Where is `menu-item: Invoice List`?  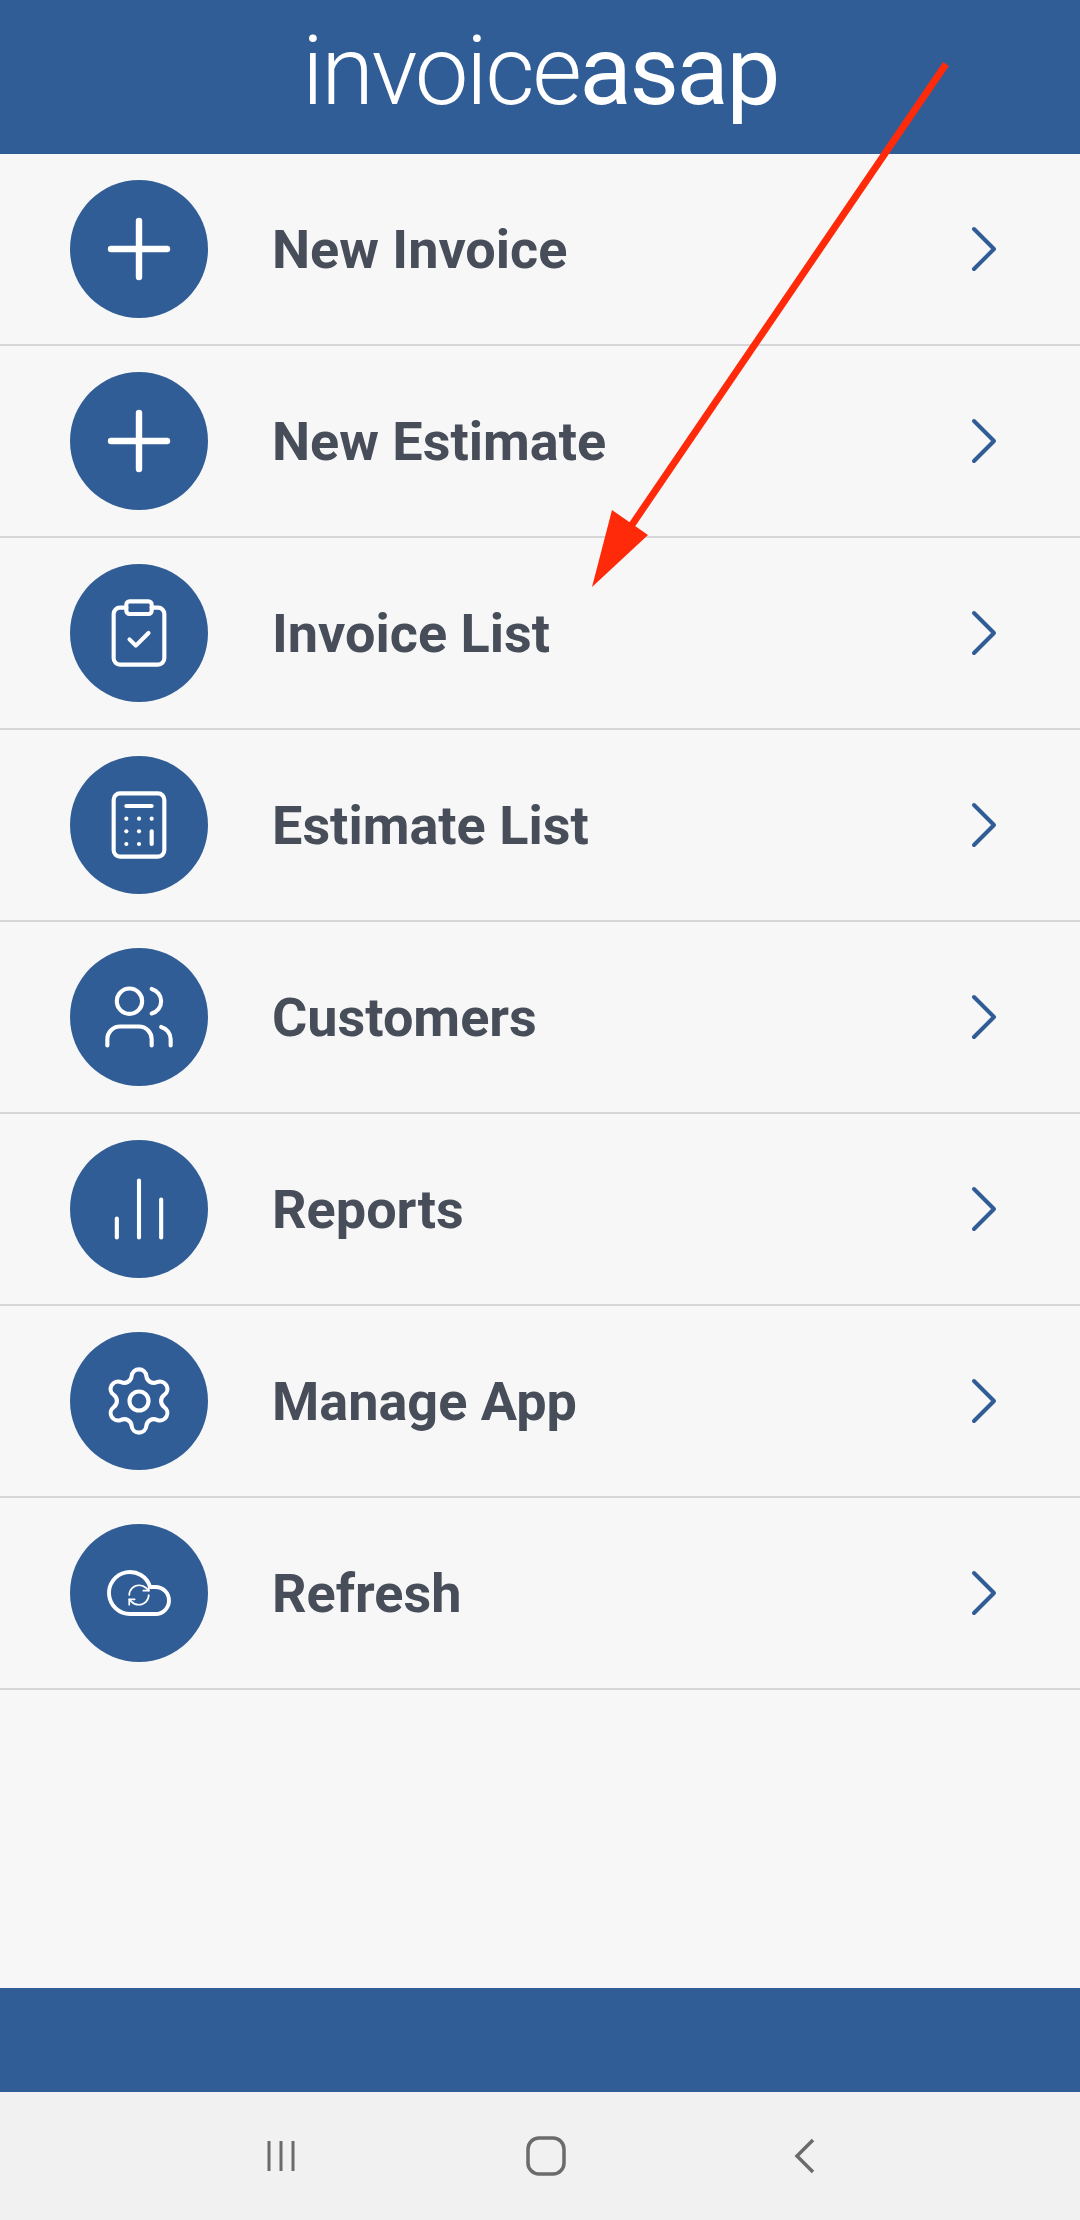
menu-item: Invoice List is located at coordinates (540, 634).